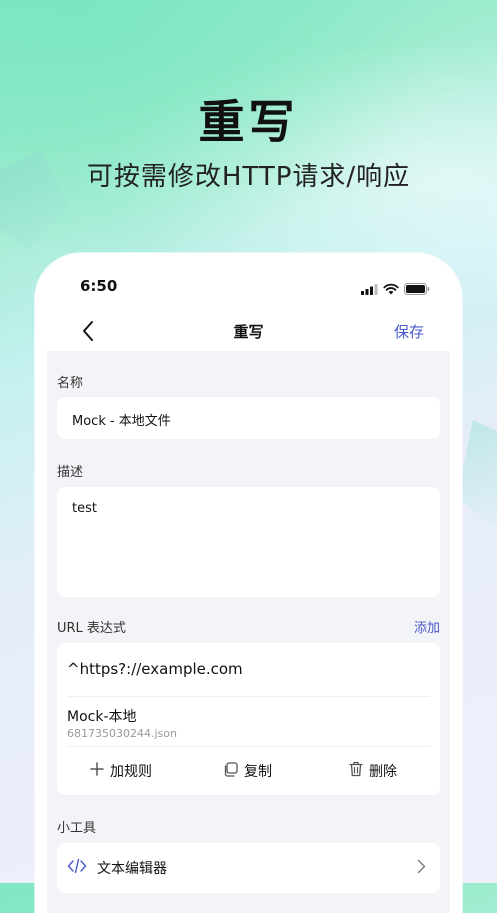 The height and width of the screenshot is (913, 497). Describe the element at coordinates (84, 508) in the screenshot. I see `description-value: test` at that location.